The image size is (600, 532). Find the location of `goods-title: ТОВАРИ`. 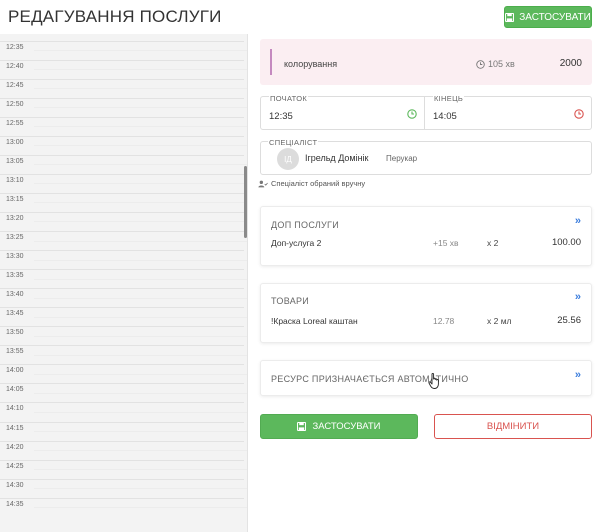

goods-title: ТОВАРИ is located at coordinates (290, 301).